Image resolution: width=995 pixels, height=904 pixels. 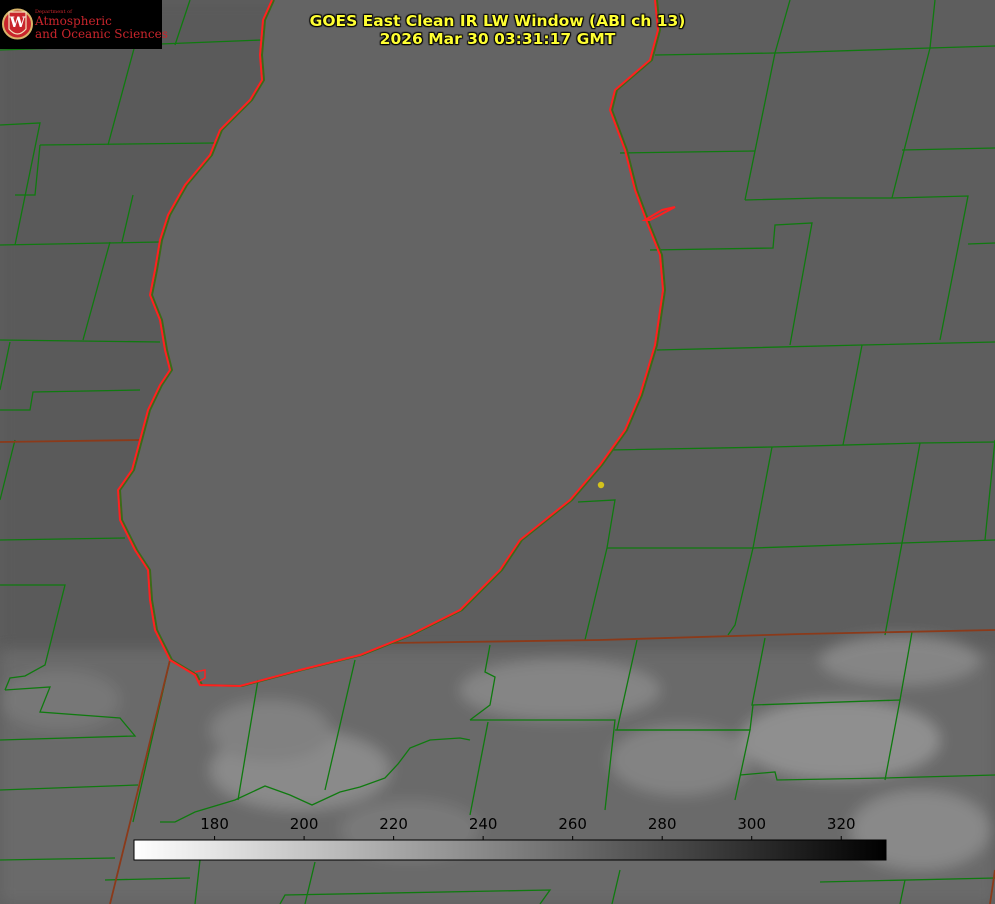 I want to click on colorbar-tick-label: 200, so click(x=304, y=824).